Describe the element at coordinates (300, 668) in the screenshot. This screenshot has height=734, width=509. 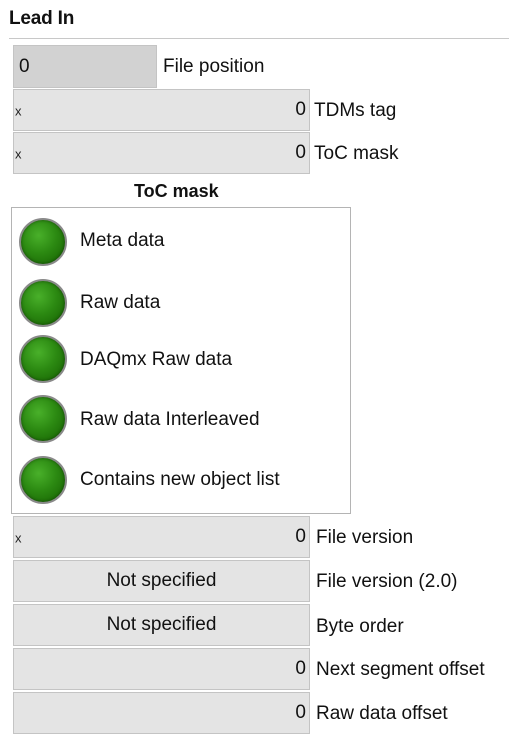
I see `next-segment-offset-value: 0` at that location.